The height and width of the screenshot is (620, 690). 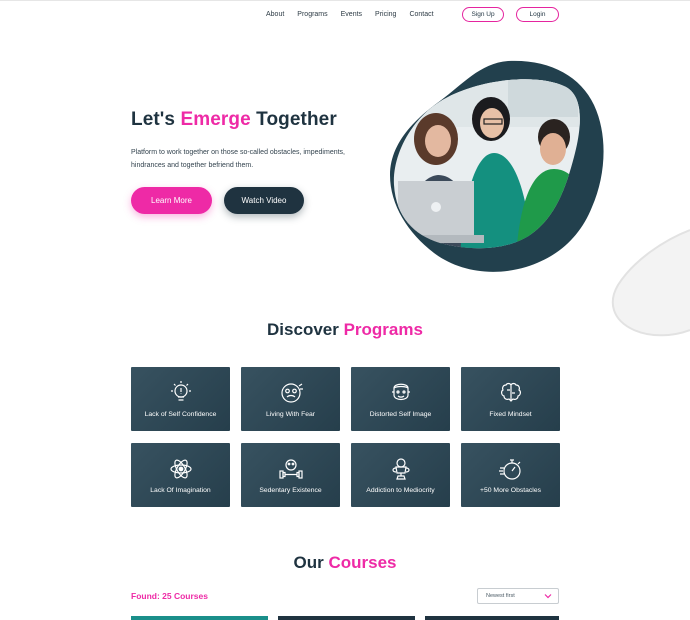 I want to click on program-card: Lack of Self Confidence, so click(x=180, y=399).